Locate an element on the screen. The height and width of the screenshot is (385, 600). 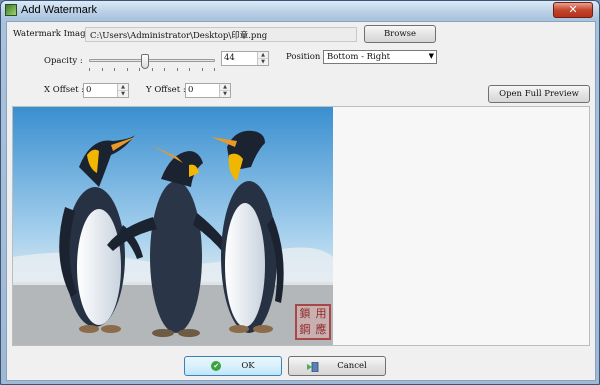
cancel-door-icon is located at coordinates (313, 366).